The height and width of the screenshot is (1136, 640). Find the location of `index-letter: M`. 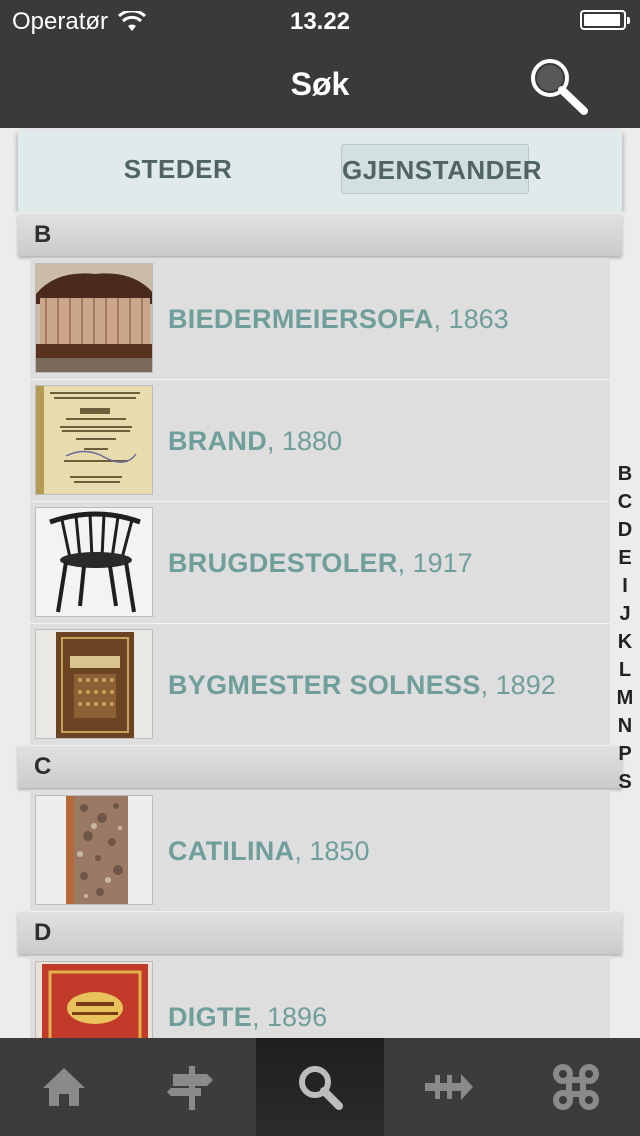

index-letter: M is located at coordinates (625, 698).